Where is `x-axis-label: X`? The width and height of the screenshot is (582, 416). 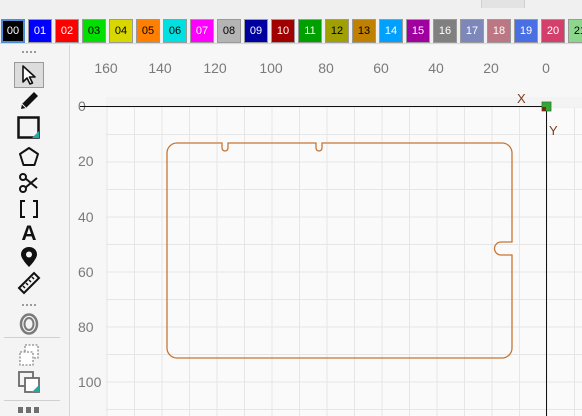 x-axis-label: X is located at coordinates (521, 98).